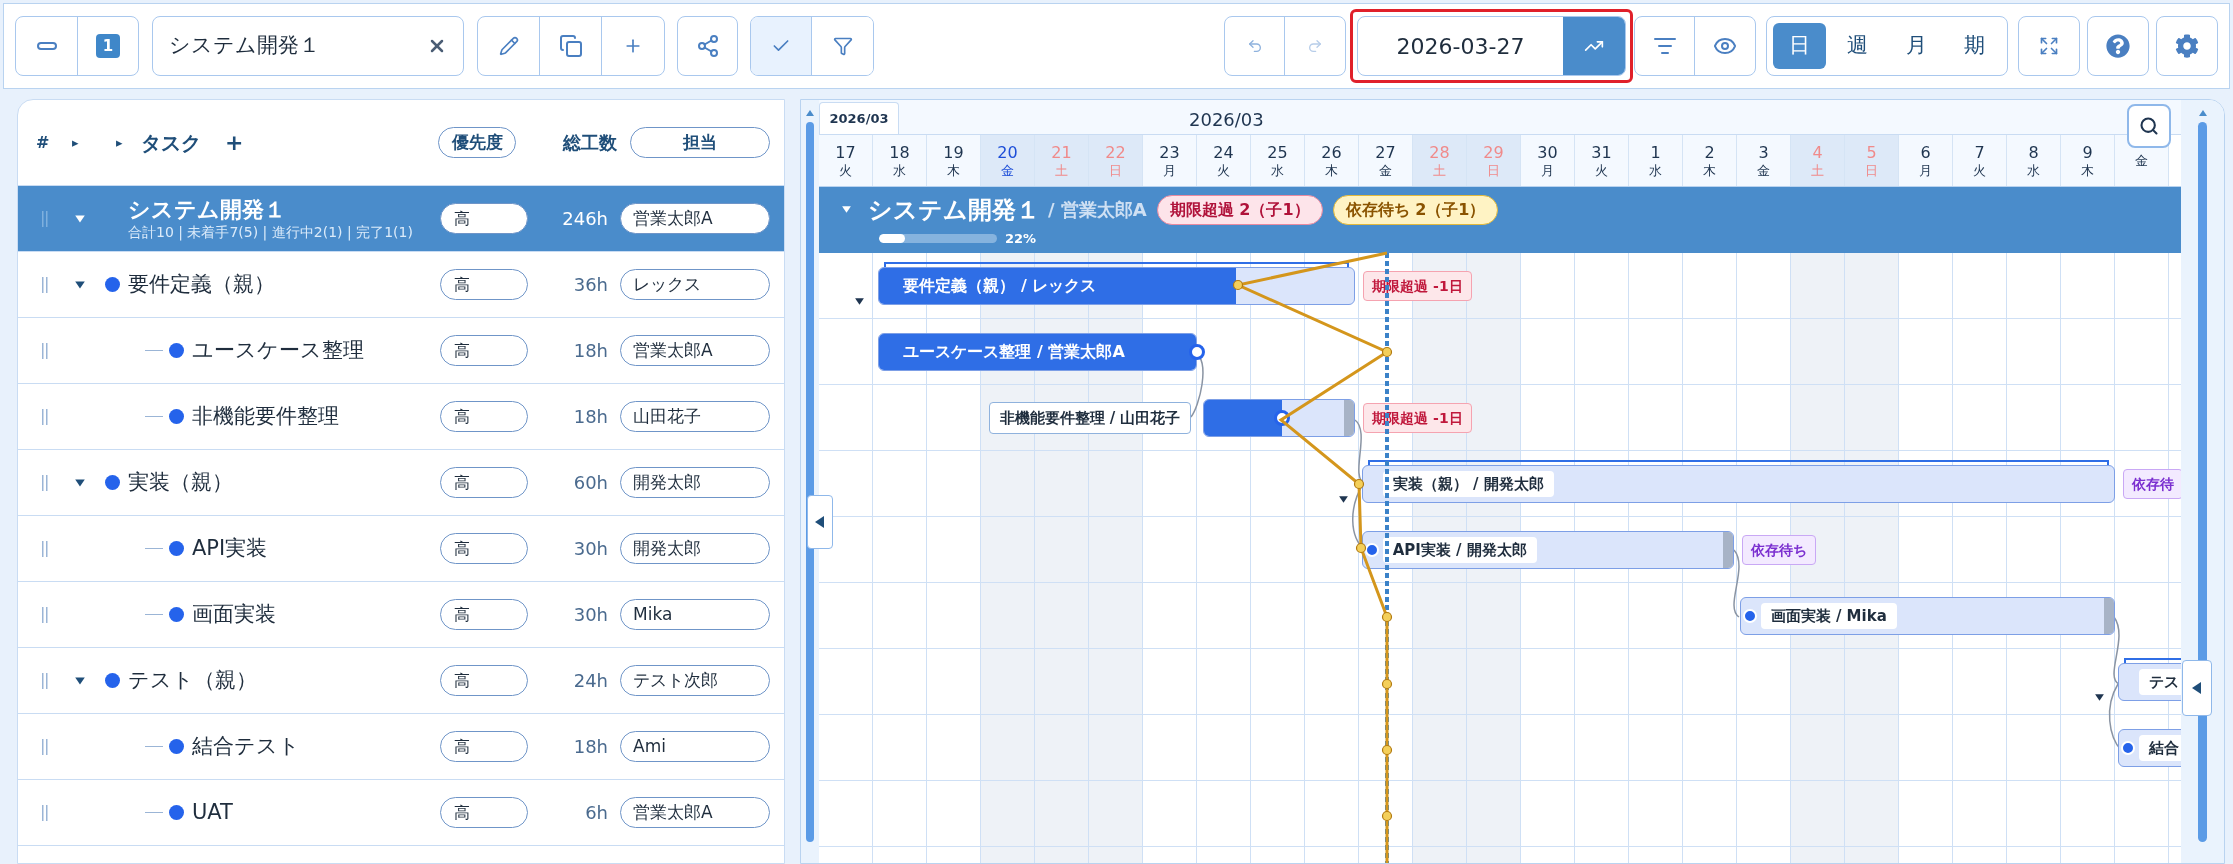  What do you see at coordinates (1857, 46) in the screenshot?
I see `scale-tab: 週` at bounding box center [1857, 46].